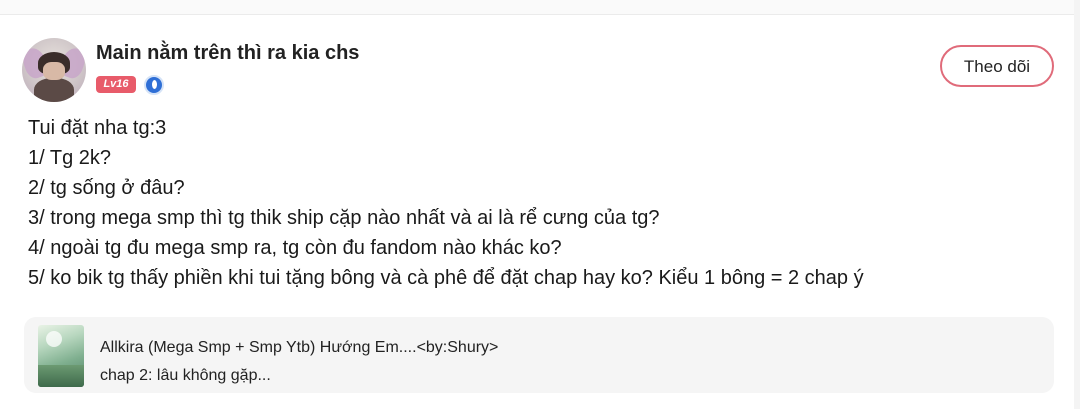  What do you see at coordinates (997, 66) in the screenshot?
I see `follow-button: Theo dõi` at bounding box center [997, 66].